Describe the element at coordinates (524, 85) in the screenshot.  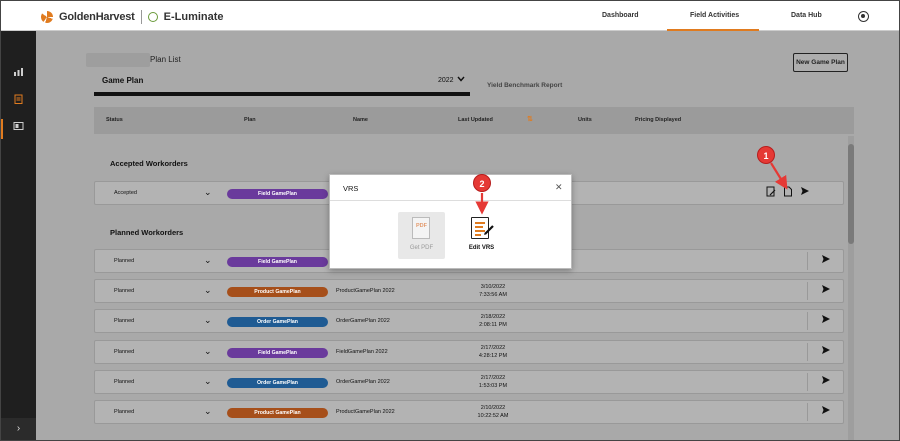
I see `yield-benchmark-tab: Yield Benchmark Report` at that location.